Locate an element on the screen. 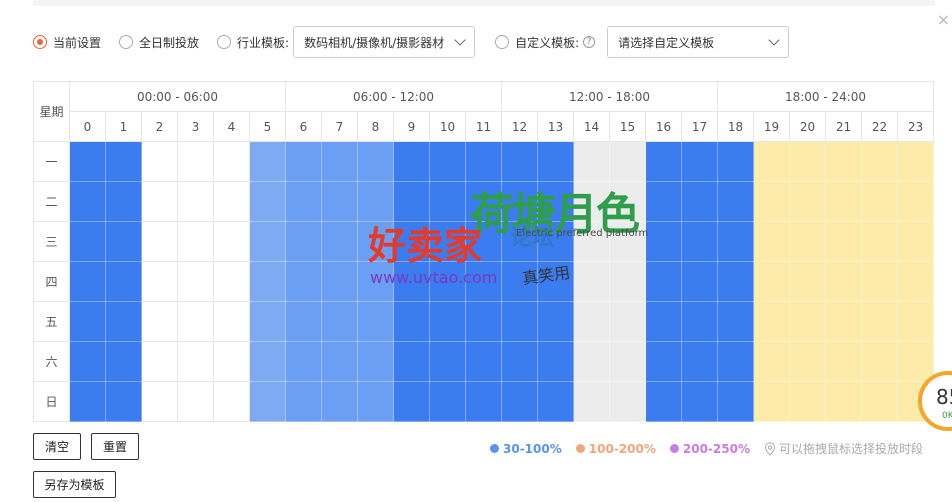 This screenshot has height=502, width=952. radio-current-settings: 当前设置 is located at coordinates (67, 42).